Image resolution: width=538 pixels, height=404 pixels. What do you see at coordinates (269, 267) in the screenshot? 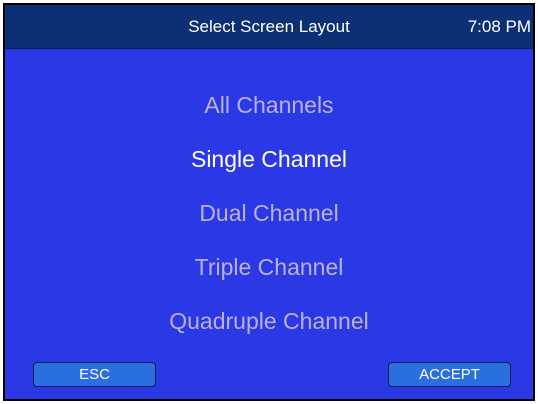
I see `menu-item-triple-channel: Triple Channel` at bounding box center [269, 267].